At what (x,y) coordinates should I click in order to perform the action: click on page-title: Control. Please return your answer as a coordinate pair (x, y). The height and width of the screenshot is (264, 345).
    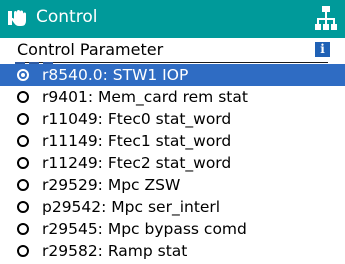
    Looking at the image, I should click on (67, 17).